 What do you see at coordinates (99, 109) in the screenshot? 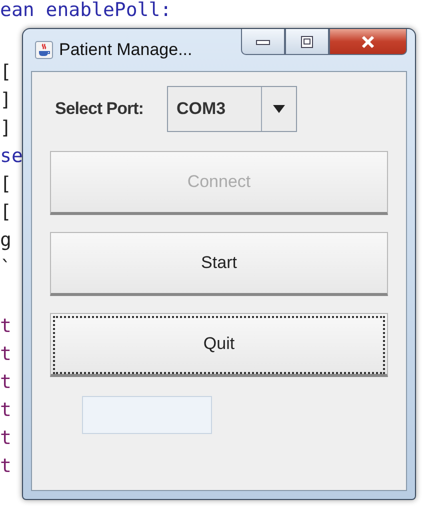
I see `port-label: Select Port:` at bounding box center [99, 109].